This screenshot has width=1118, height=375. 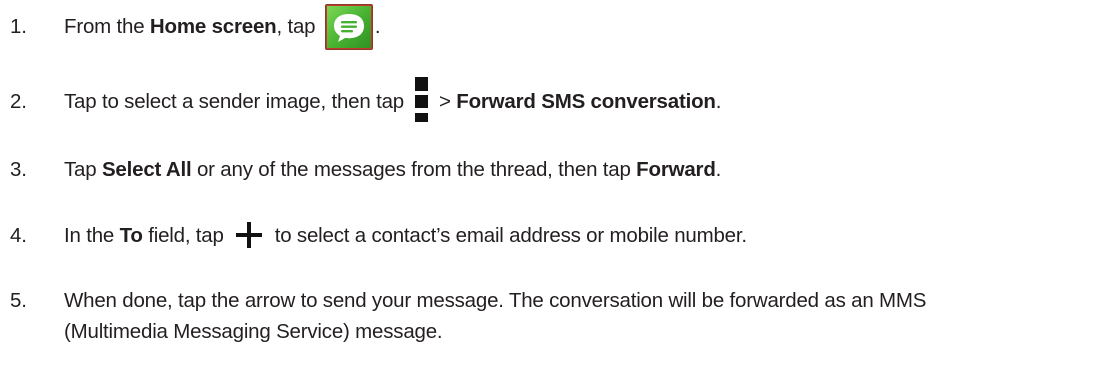 I want to click on step-text-line-2: (Multimedia Messaging Service) message., so click(x=253, y=331).